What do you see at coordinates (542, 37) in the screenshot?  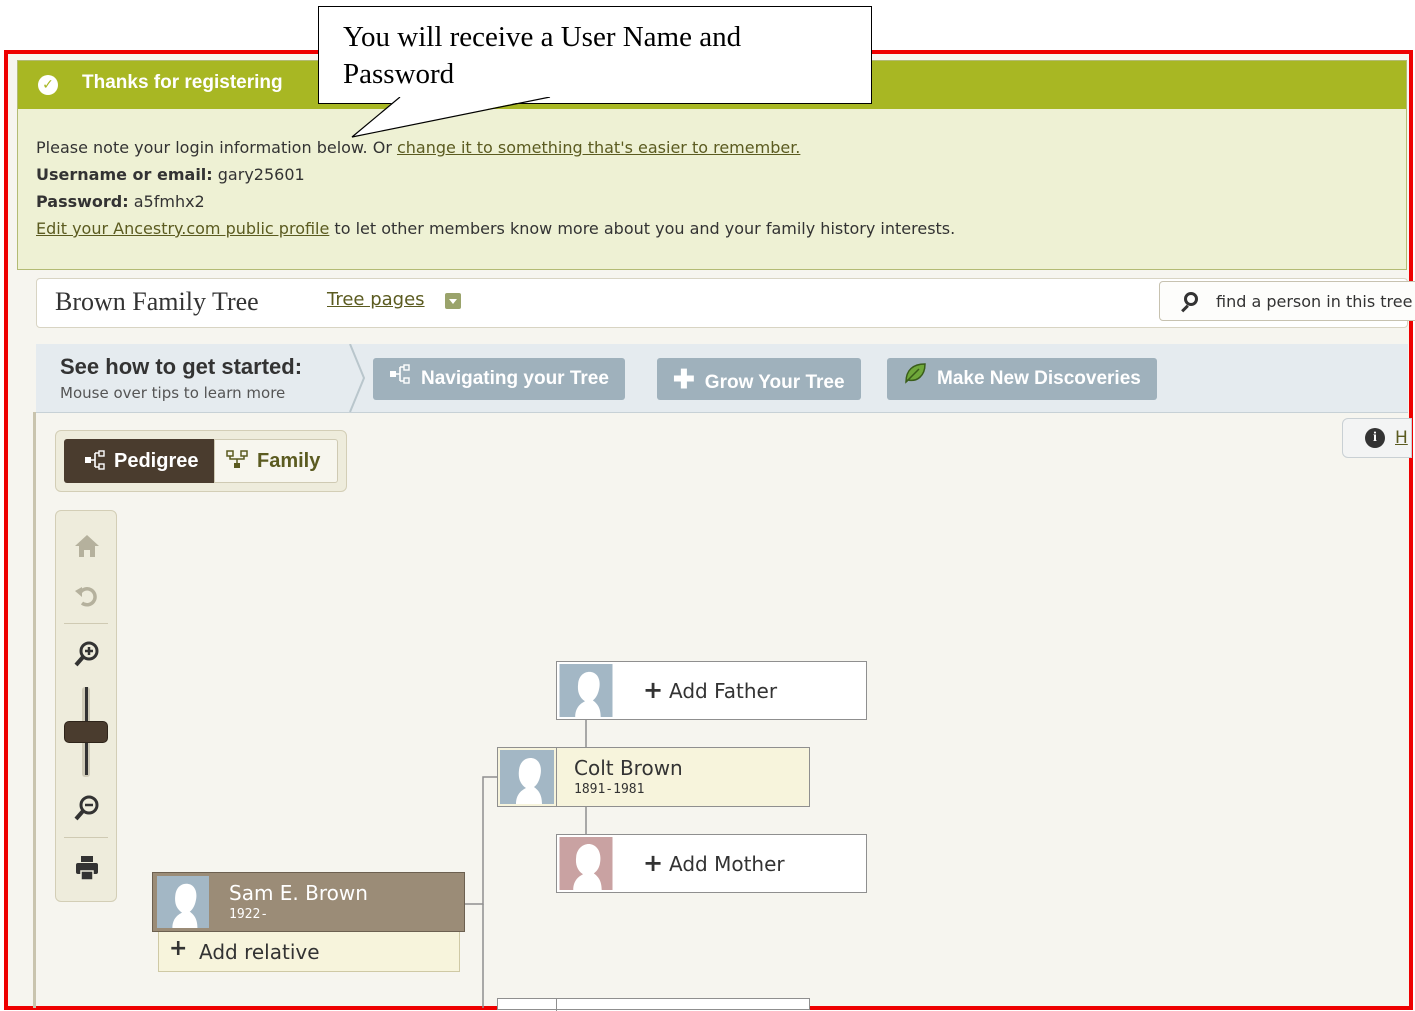 I see `callout-line-1: You will receive a User Name and` at bounding box center [542, 37].